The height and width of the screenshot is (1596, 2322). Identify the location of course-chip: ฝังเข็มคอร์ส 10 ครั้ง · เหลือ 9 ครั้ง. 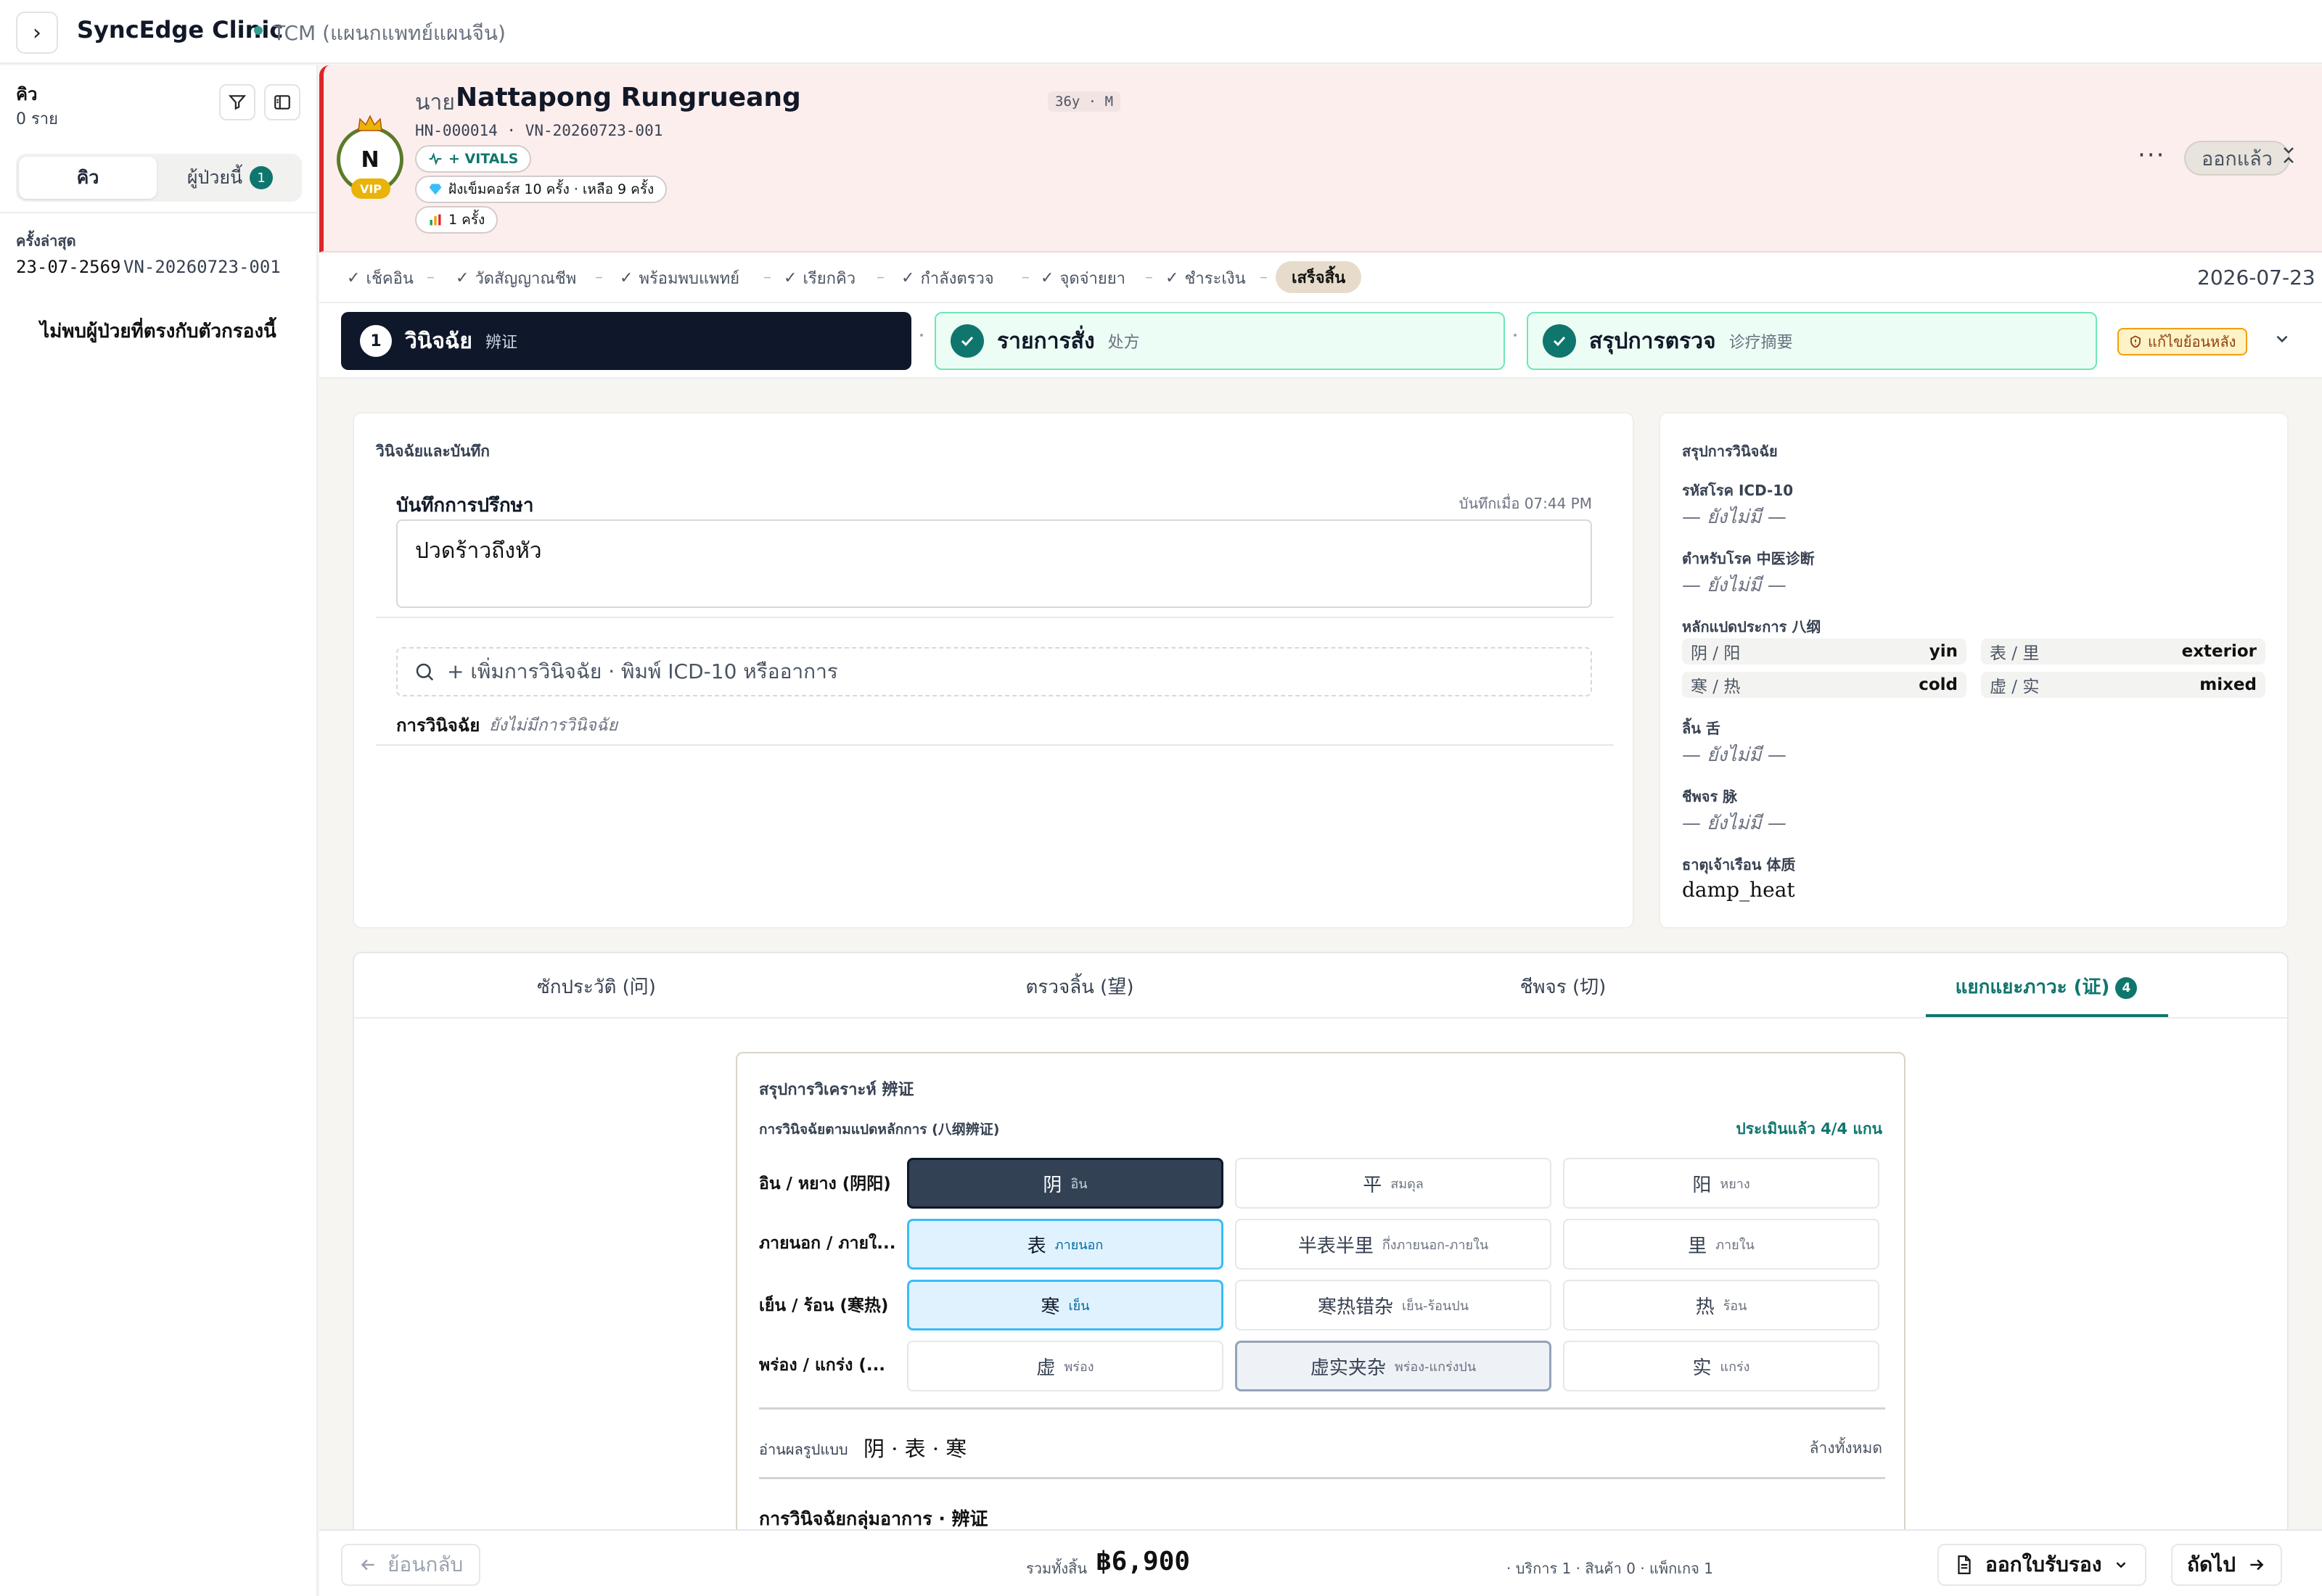
(541, 189).